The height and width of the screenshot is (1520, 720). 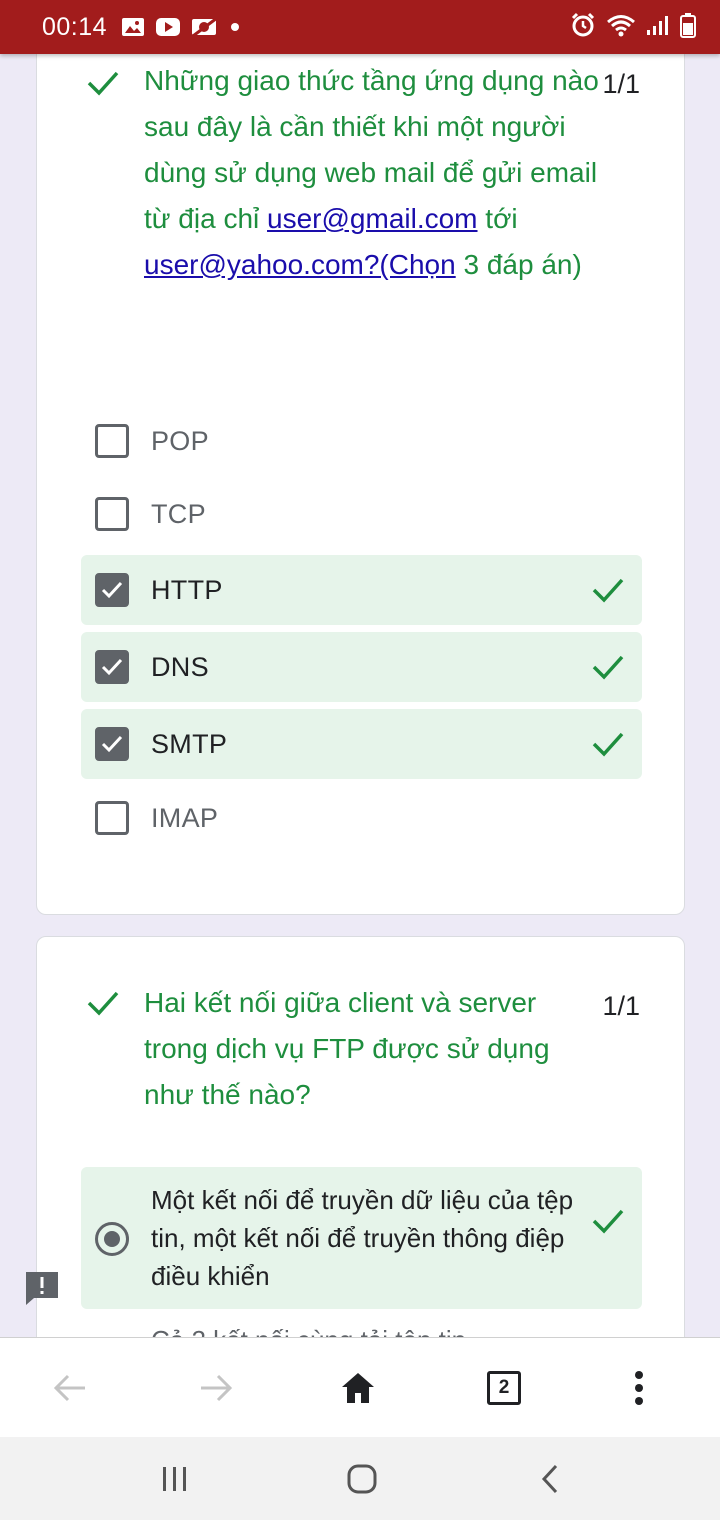 I want to click on option-label: SMTP, so click(x=189, y=743).